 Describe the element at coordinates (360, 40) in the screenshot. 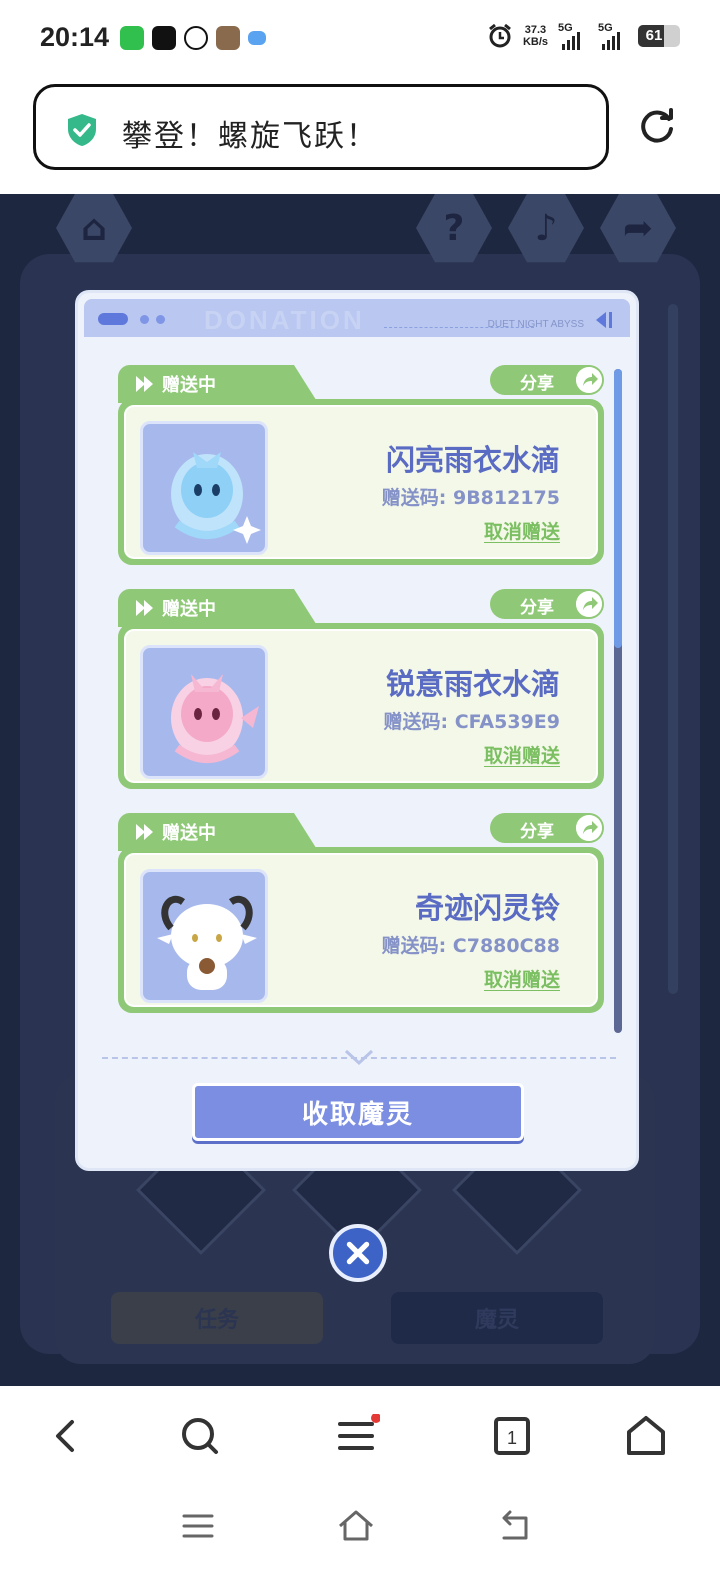

I see `status-bar: 20:14 37.3 KB/s 5G 5G 61` at that location.